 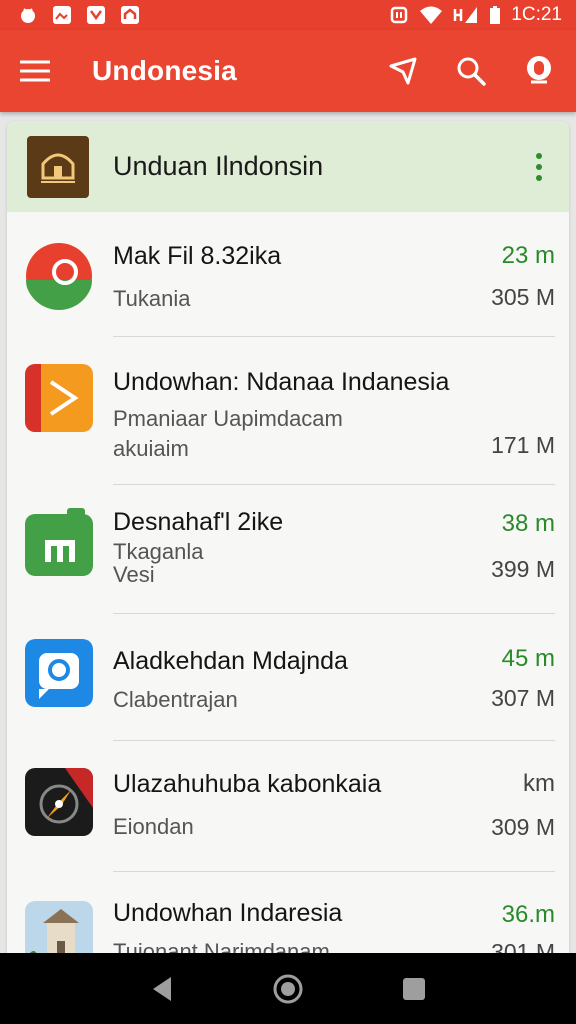 What do you see at coordinates (523, 297) in the screenshot?
I see `item-size: 305 M` at bounding box center [523, 297].